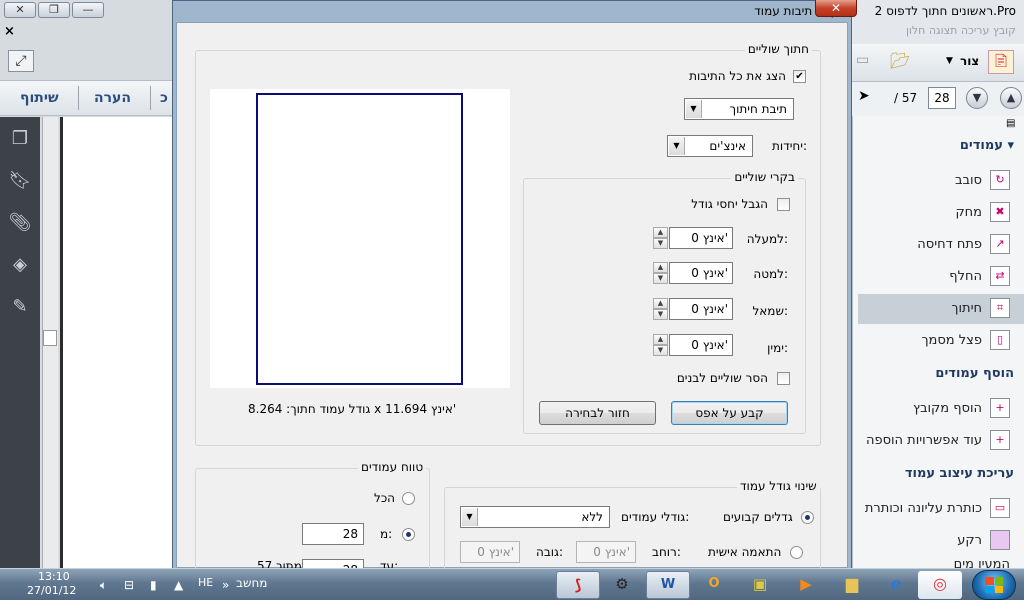 The height and width of the screenshot is (600, 1024). I want to click on from-page-input: 28, so click(333, 534).